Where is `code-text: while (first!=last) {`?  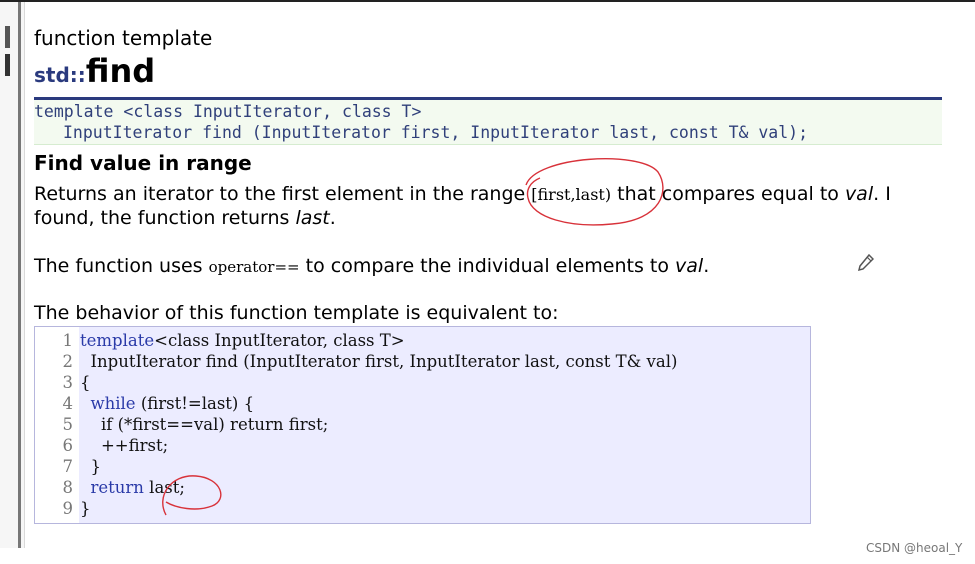 code-text: while (first!=last) { is located at coordinates (167, 403).